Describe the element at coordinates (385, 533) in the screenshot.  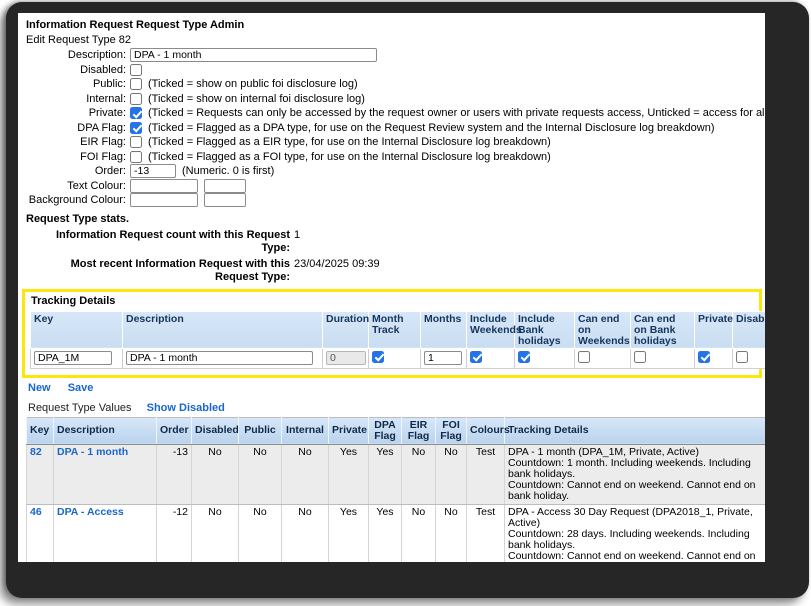
I see `row-dpa-flag: Yes` at that location.